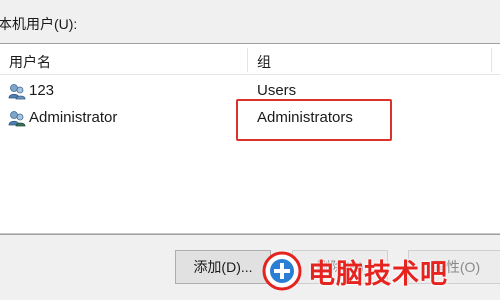  I want to click on column-header-username: 用户名, so click(127, 59).